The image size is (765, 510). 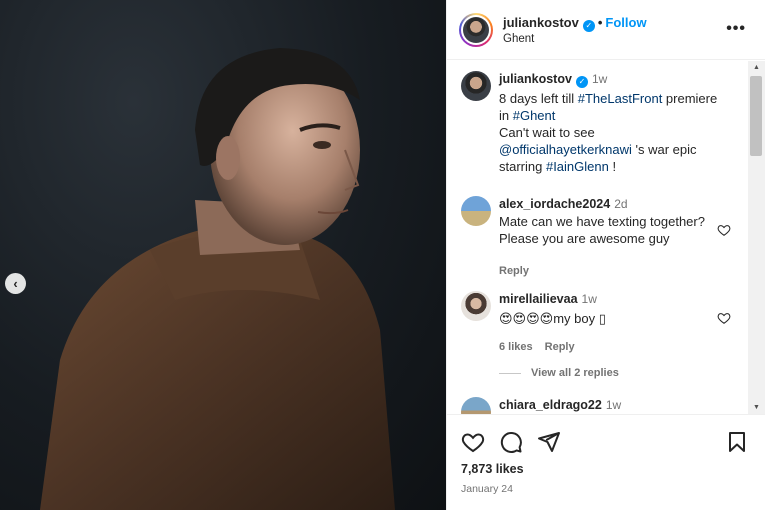 What do you see at coordinates (476, 86) in the screenshot?
I see `caption-avatar` at bounding box center [476, 86].